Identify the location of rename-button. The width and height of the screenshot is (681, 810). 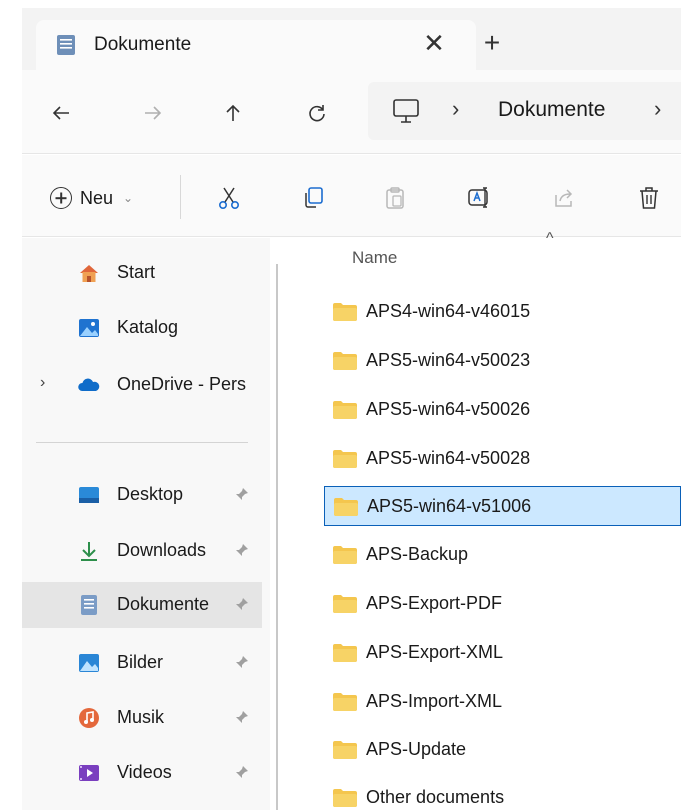
(479, 198).